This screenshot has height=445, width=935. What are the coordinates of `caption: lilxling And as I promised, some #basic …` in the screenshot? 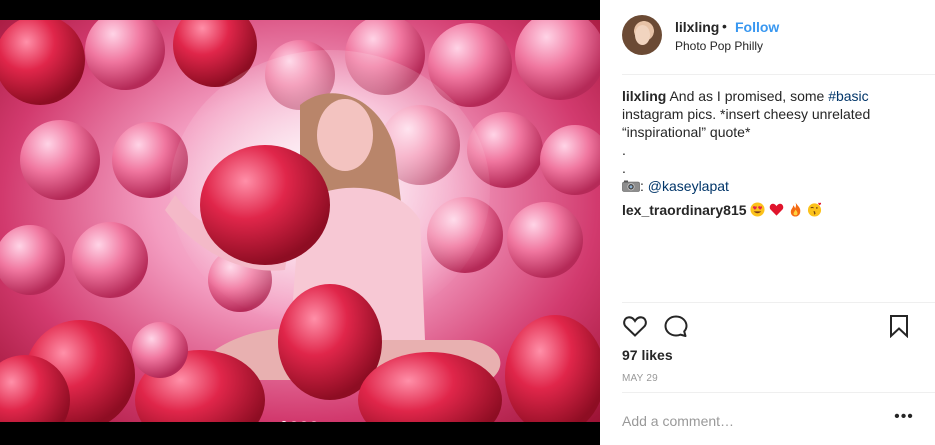 It's located at (767, 141).